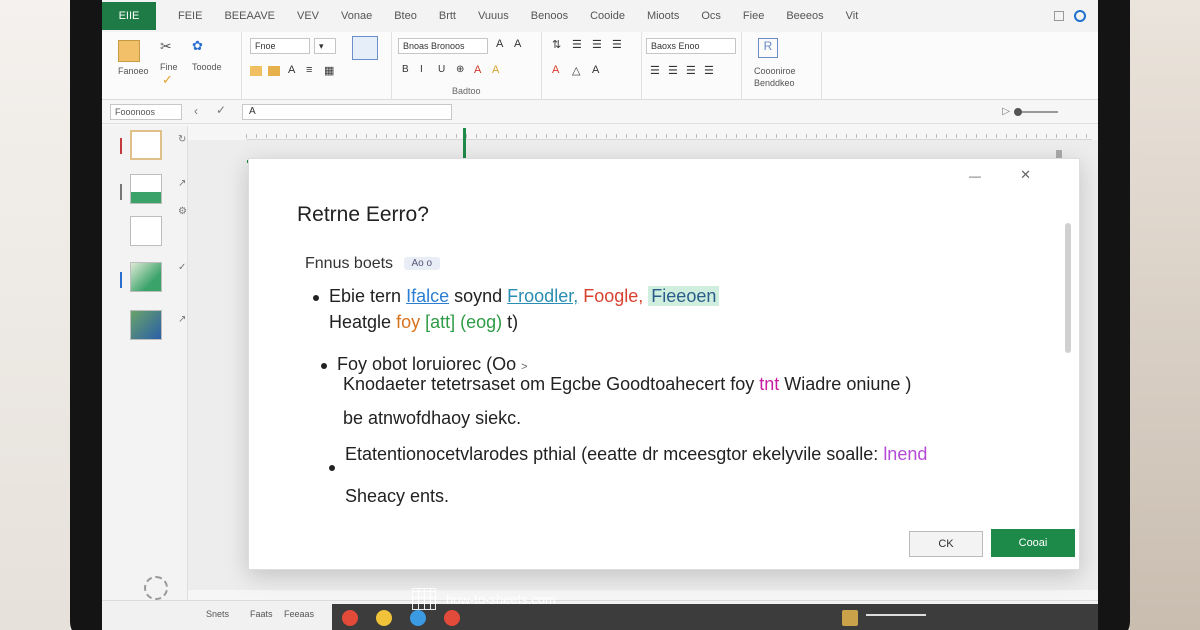 This screenshot has height=630, width=1200. I want to click on sheet-tab-3: Feeaas, so click(299, 614).